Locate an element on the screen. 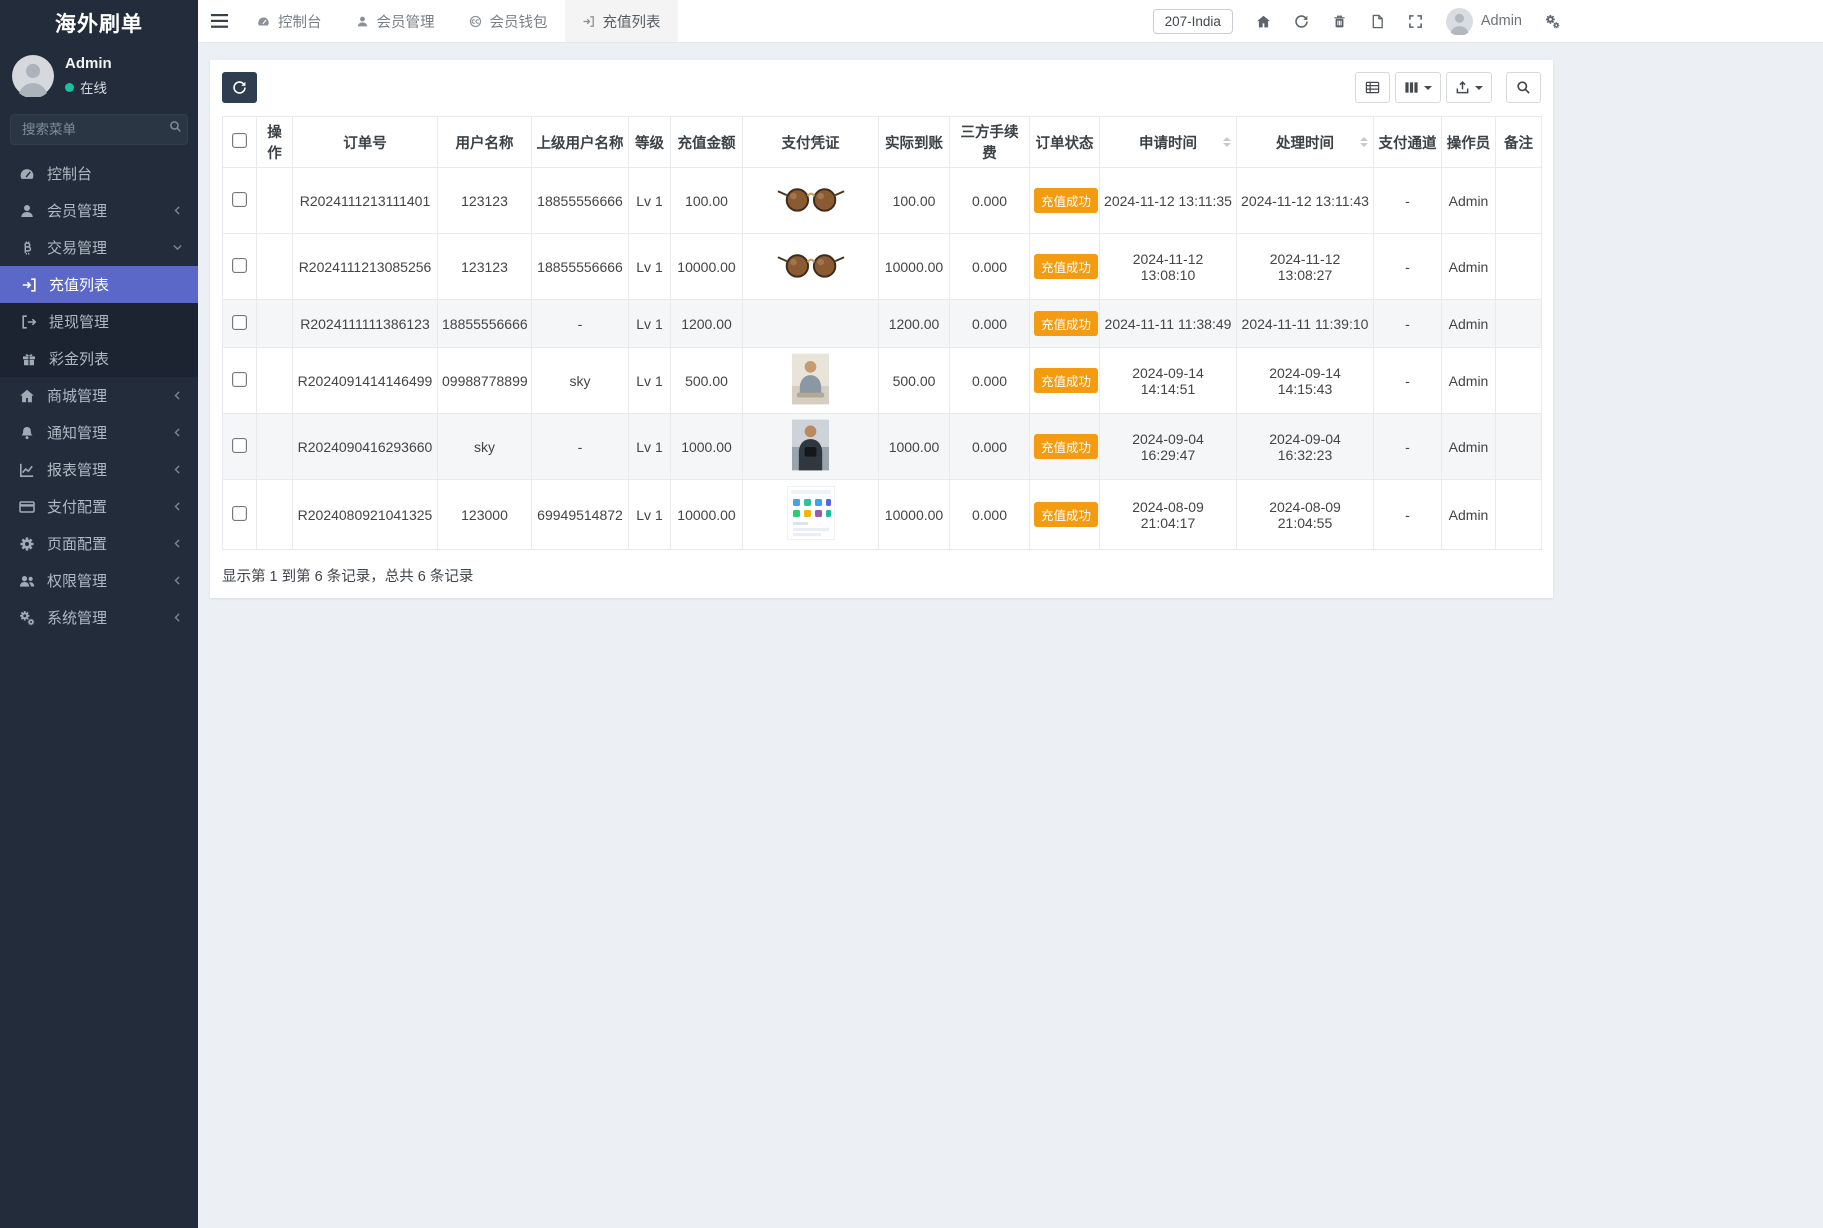 The width and height of the screenshot is (1823, 1228). amount-cell: 1000.00 is located at coordinates (706, 446).